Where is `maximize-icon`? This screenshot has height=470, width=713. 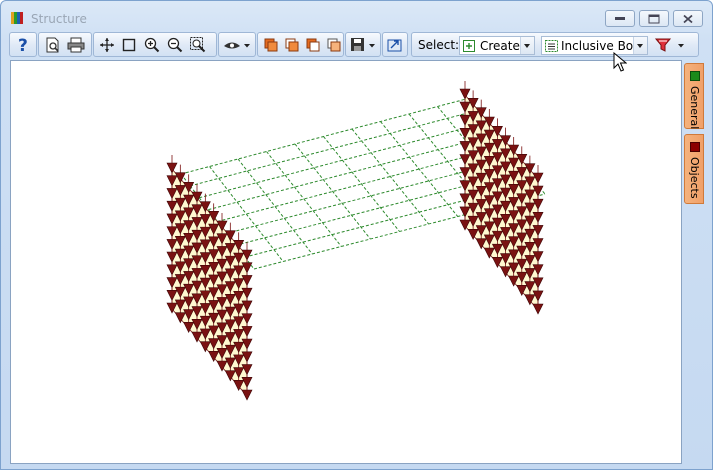
maximize-icon is located at coordinates (654, 18).